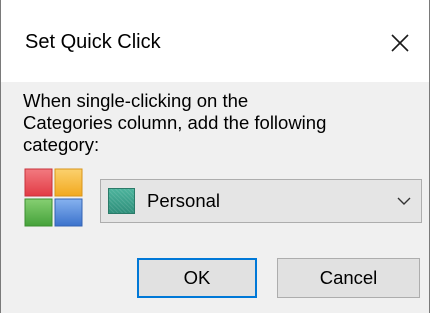 This screenshot has width=432, height=313. I want to click on dialog-title: Set Quick Click, so click(93, 42).